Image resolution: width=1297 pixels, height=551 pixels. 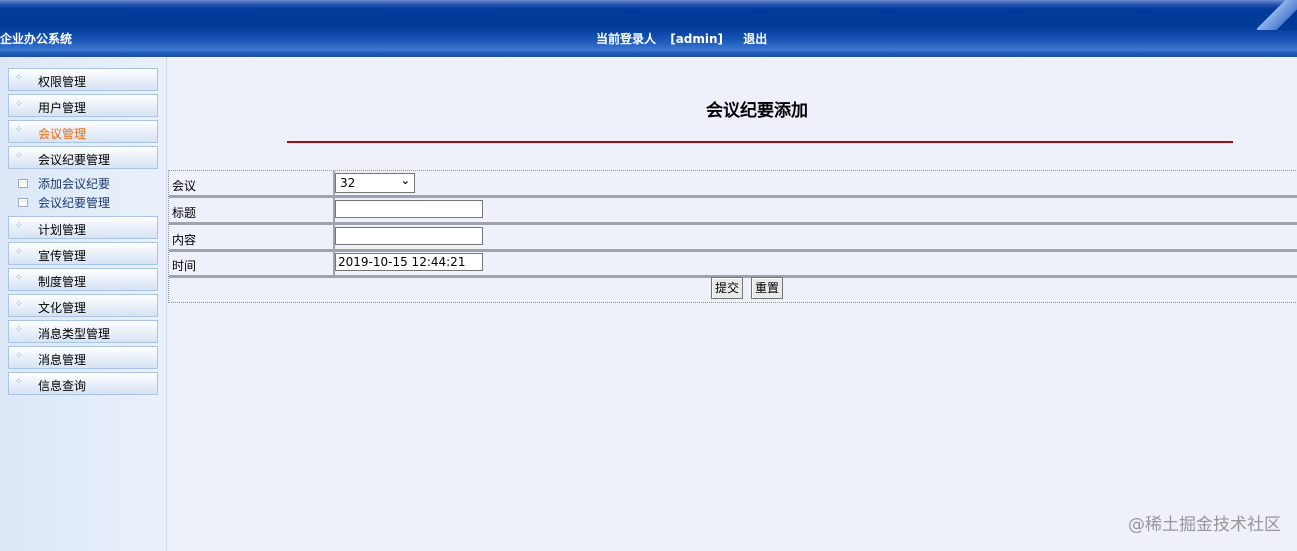 I want to click on current-user-label: 当前登录人, so click(x=626, y=39).